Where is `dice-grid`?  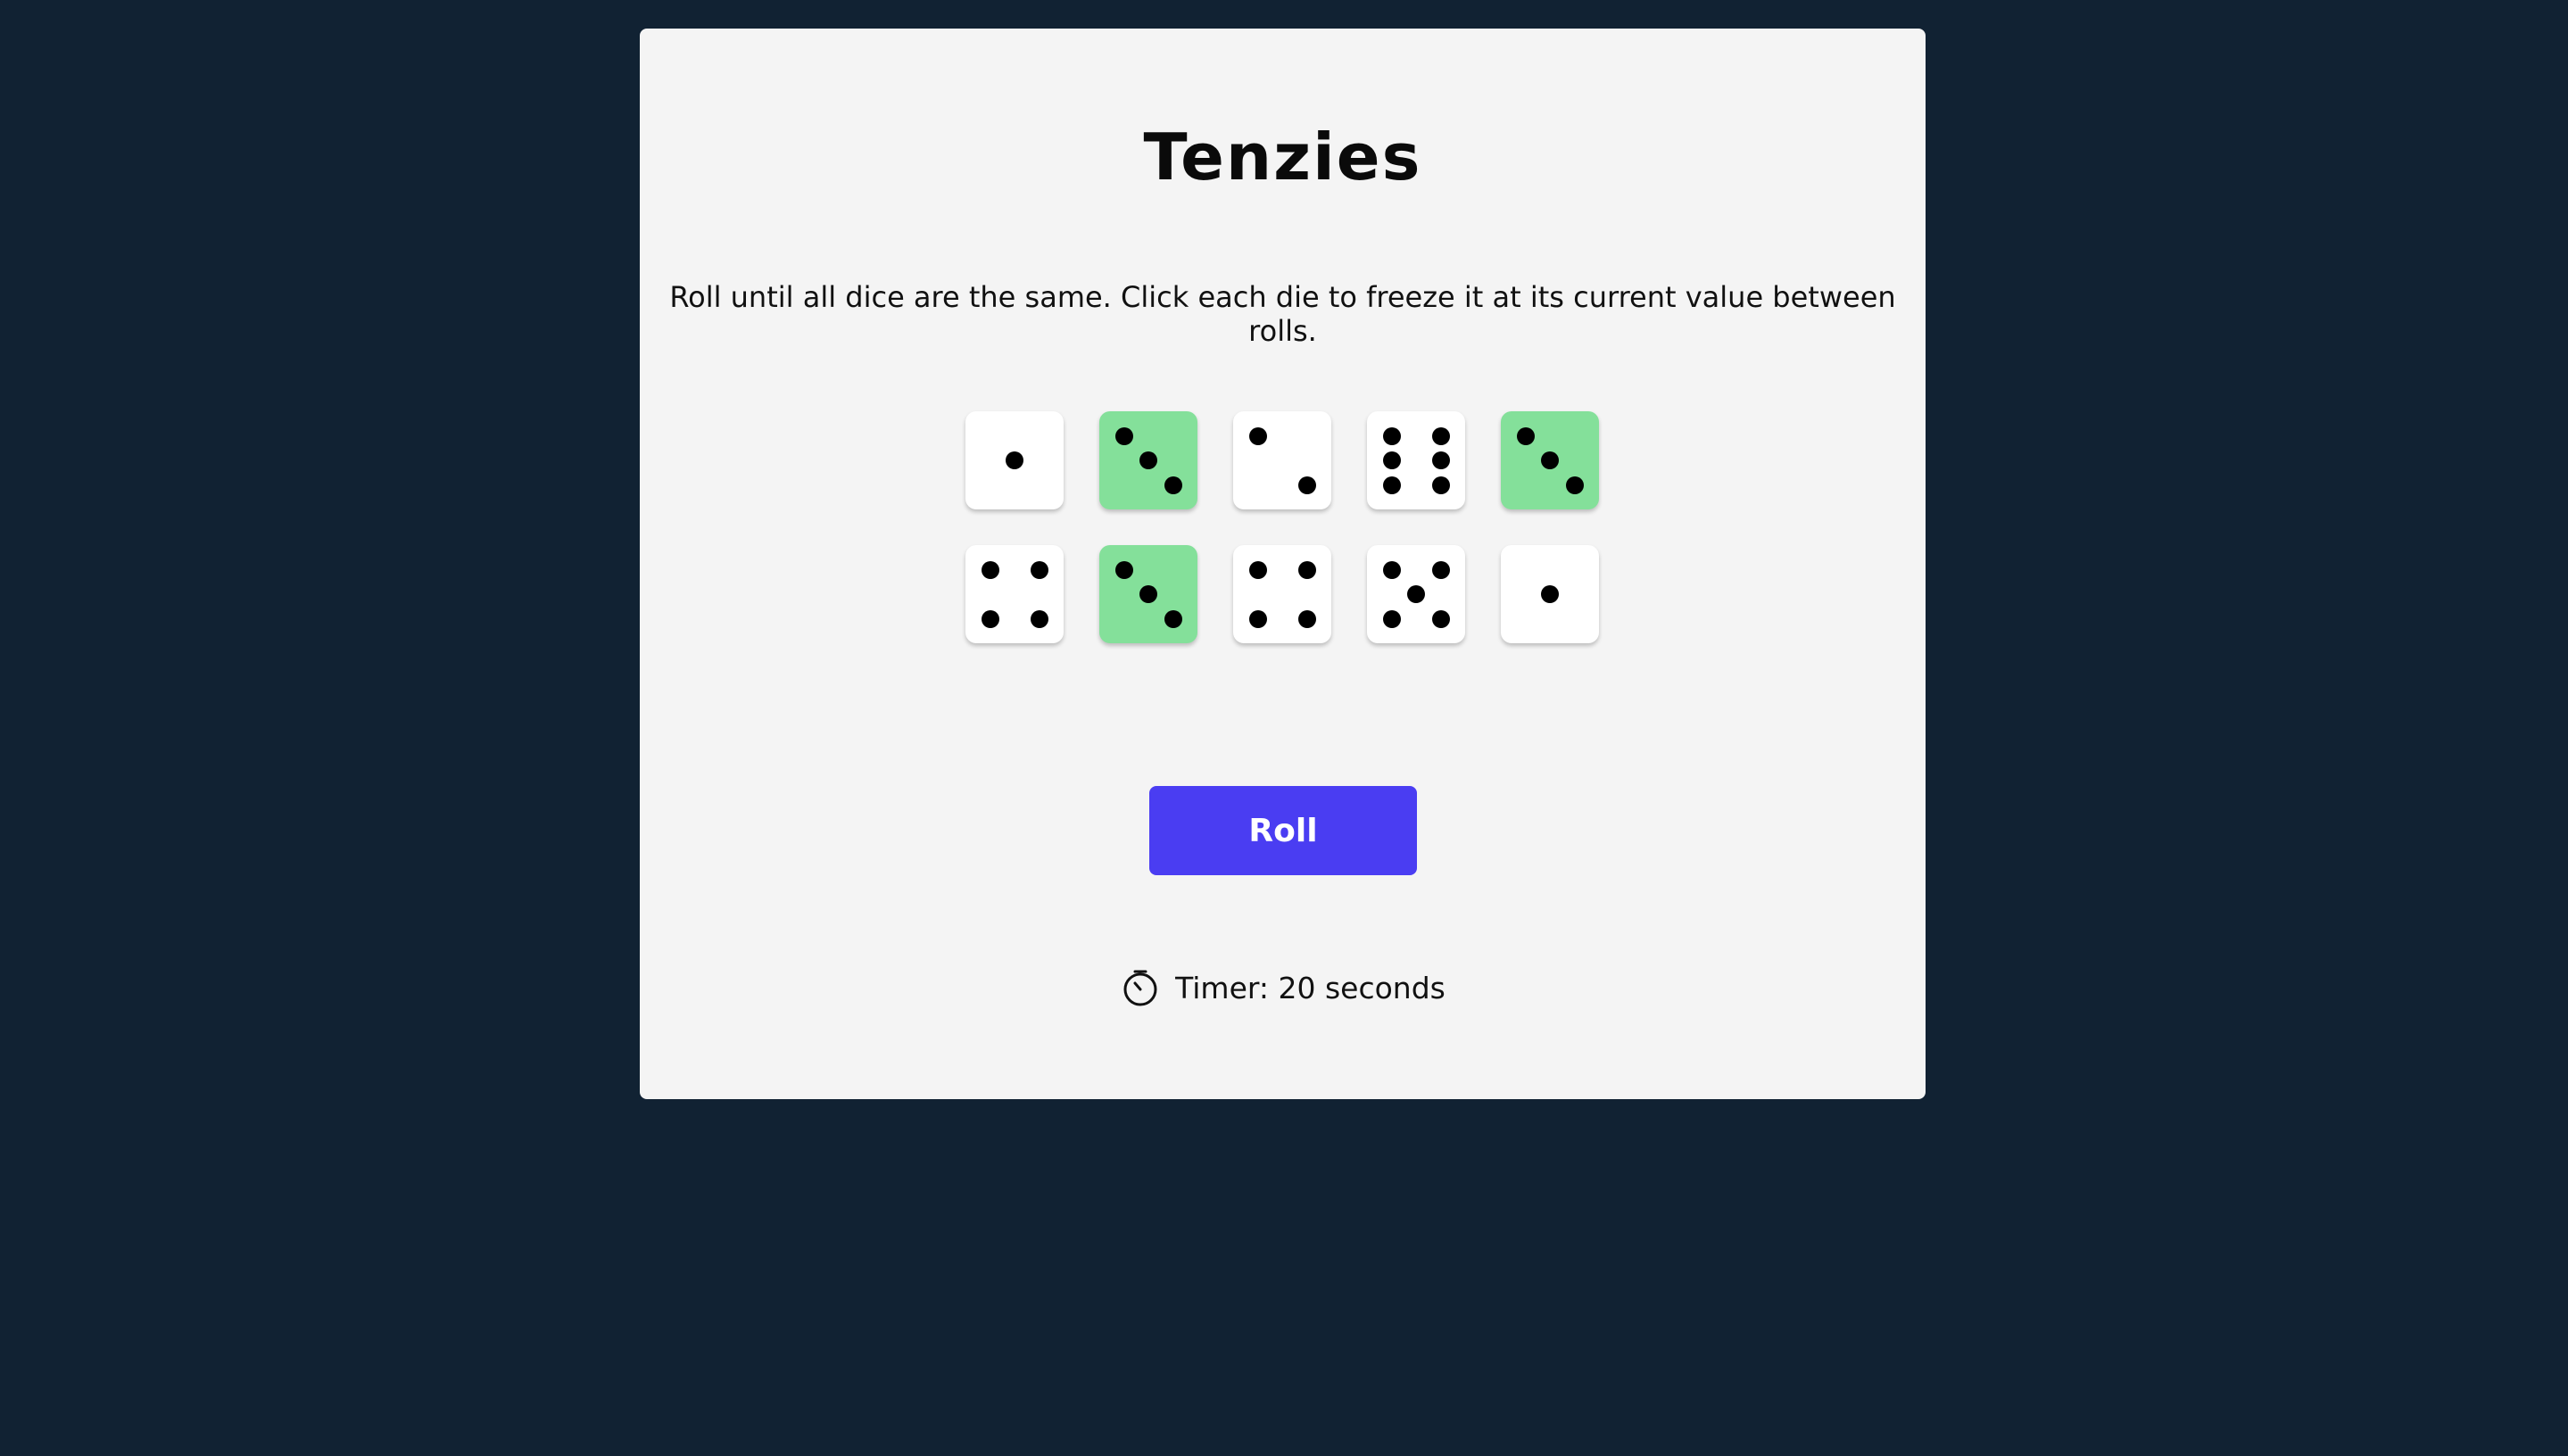 dice-grid is located at coordinates (1282, 527).